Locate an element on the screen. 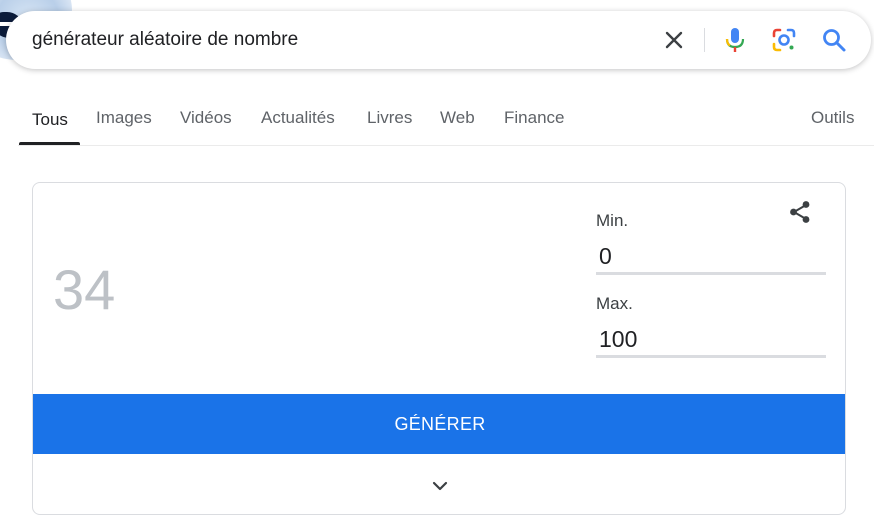  tab-images: Images is located at coordinates (124, 118).